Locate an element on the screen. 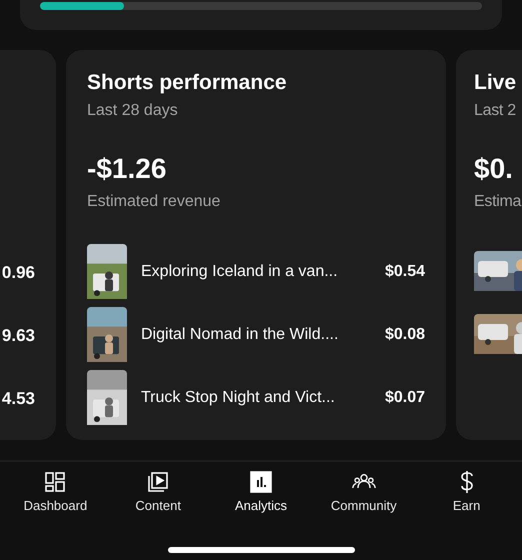 The height and width of the screenshot is (560, 522). revenue-label: Estimated revenue is located at coordinates (153, 202).